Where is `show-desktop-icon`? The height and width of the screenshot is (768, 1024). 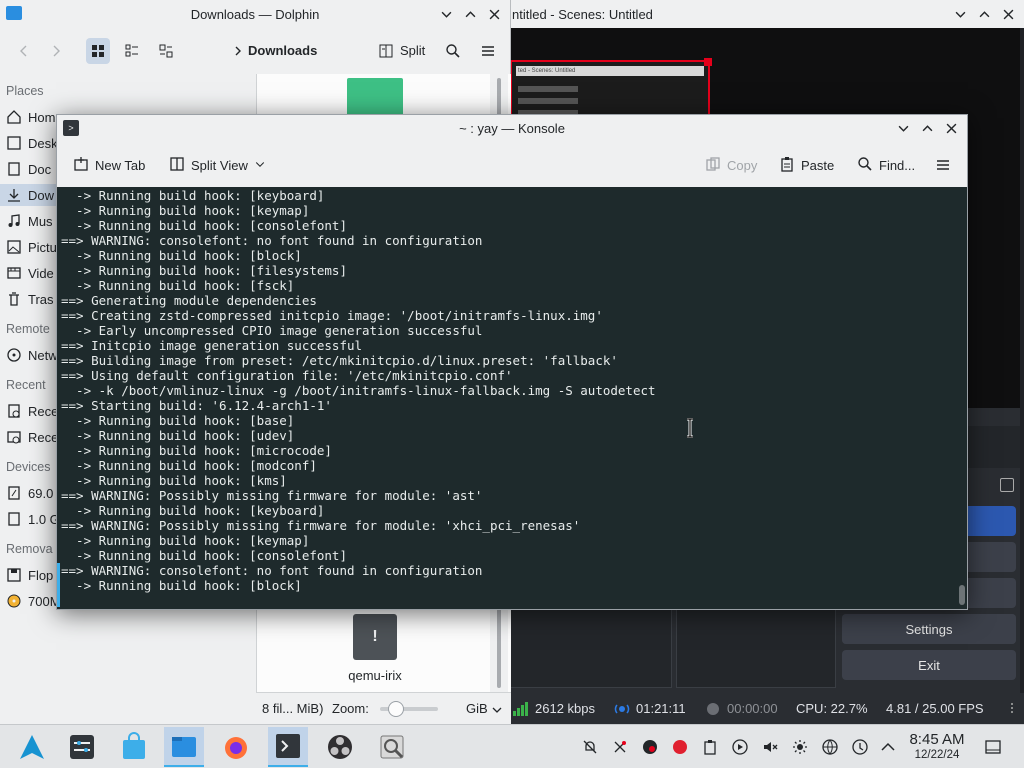
show-desktop-icon is located at coordinates (993, 747).